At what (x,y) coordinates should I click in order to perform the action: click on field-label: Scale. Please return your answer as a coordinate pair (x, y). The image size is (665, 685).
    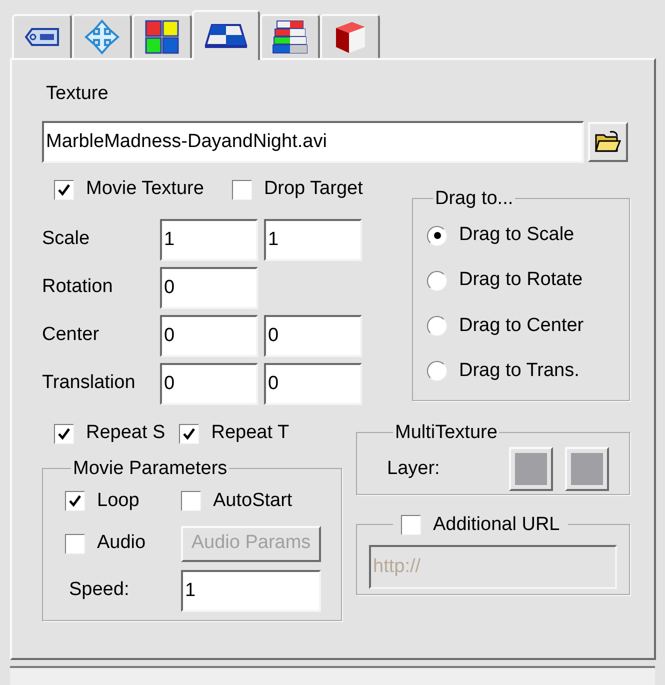
    Looking at the image, I should click on (66, 239).